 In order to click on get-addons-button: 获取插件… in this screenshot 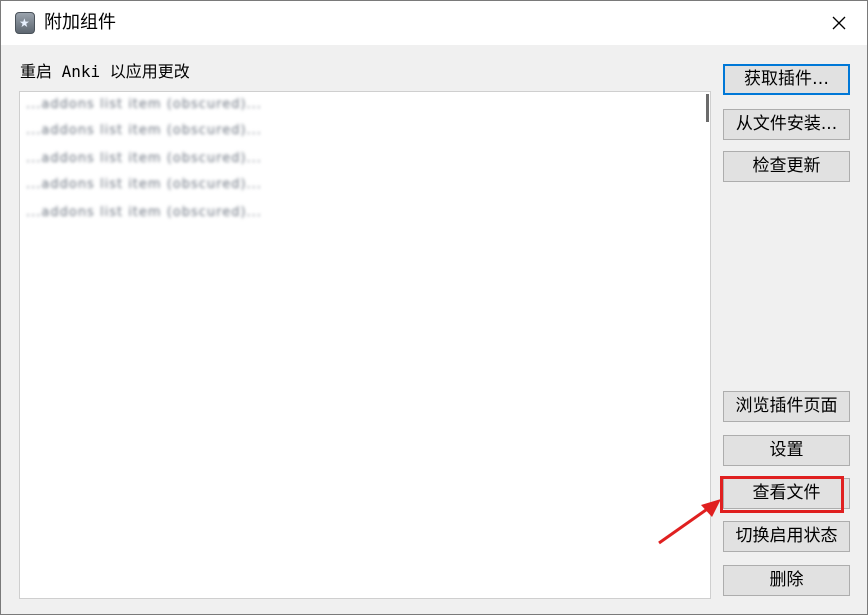, I will do `click(786, 79)`.